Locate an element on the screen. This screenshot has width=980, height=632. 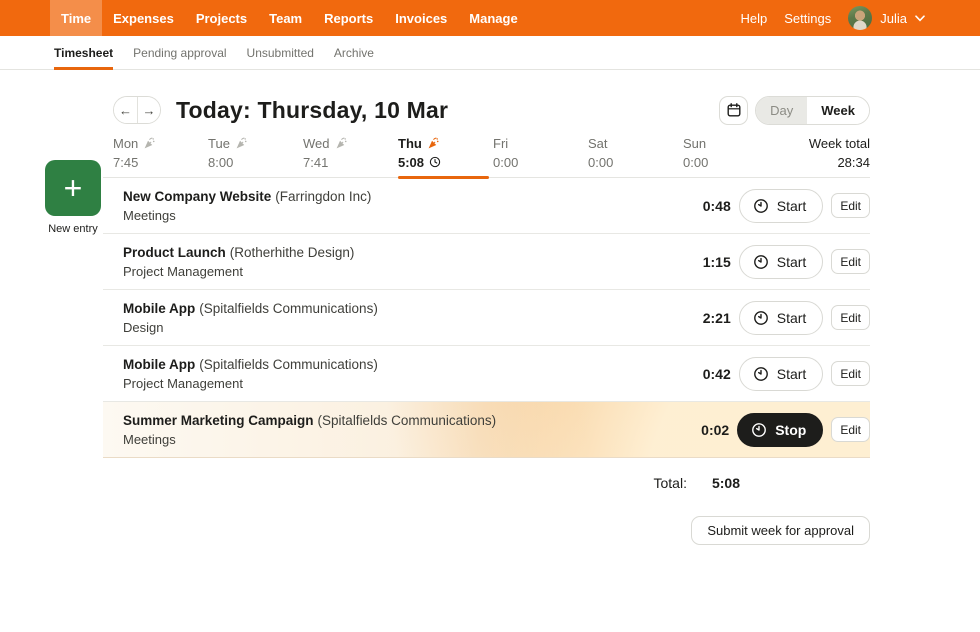
nav-item-manage: Manage is located at coordinates (493, 18).